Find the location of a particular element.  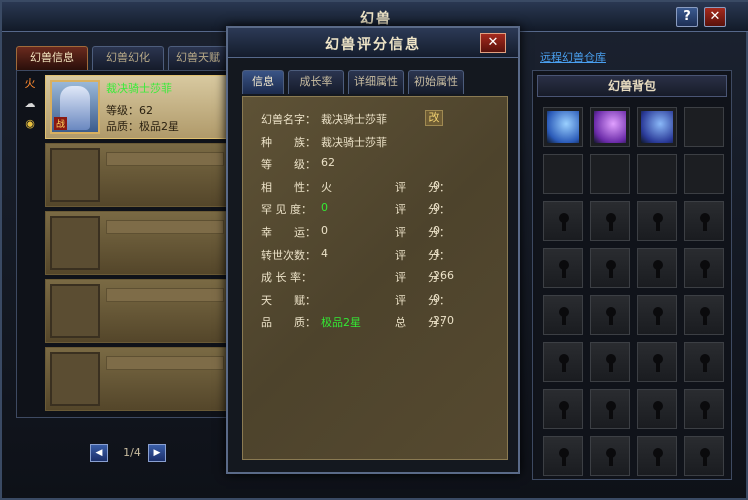

info-row: 天 赋： 评 分： 0 is located at coordinates (381, 300).